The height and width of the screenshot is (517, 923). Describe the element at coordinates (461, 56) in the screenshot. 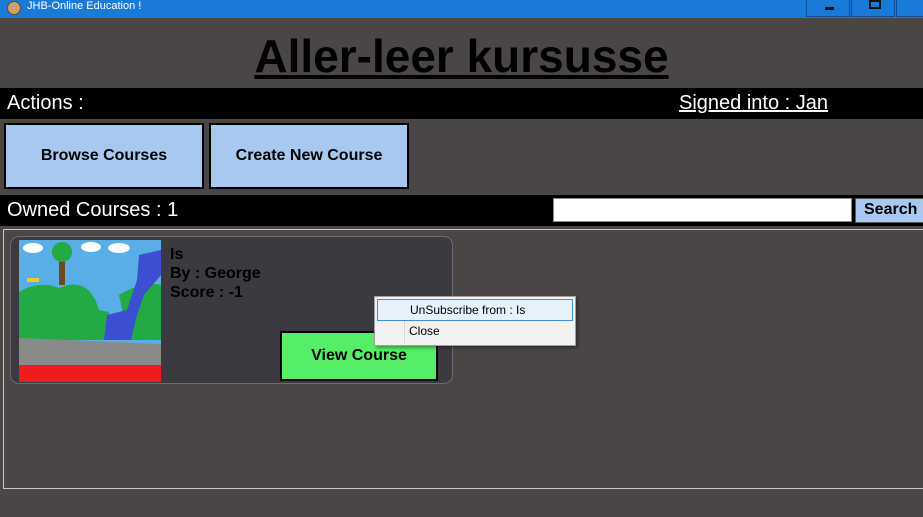

I see `page-title: Aller-leer kursusse` at that location.